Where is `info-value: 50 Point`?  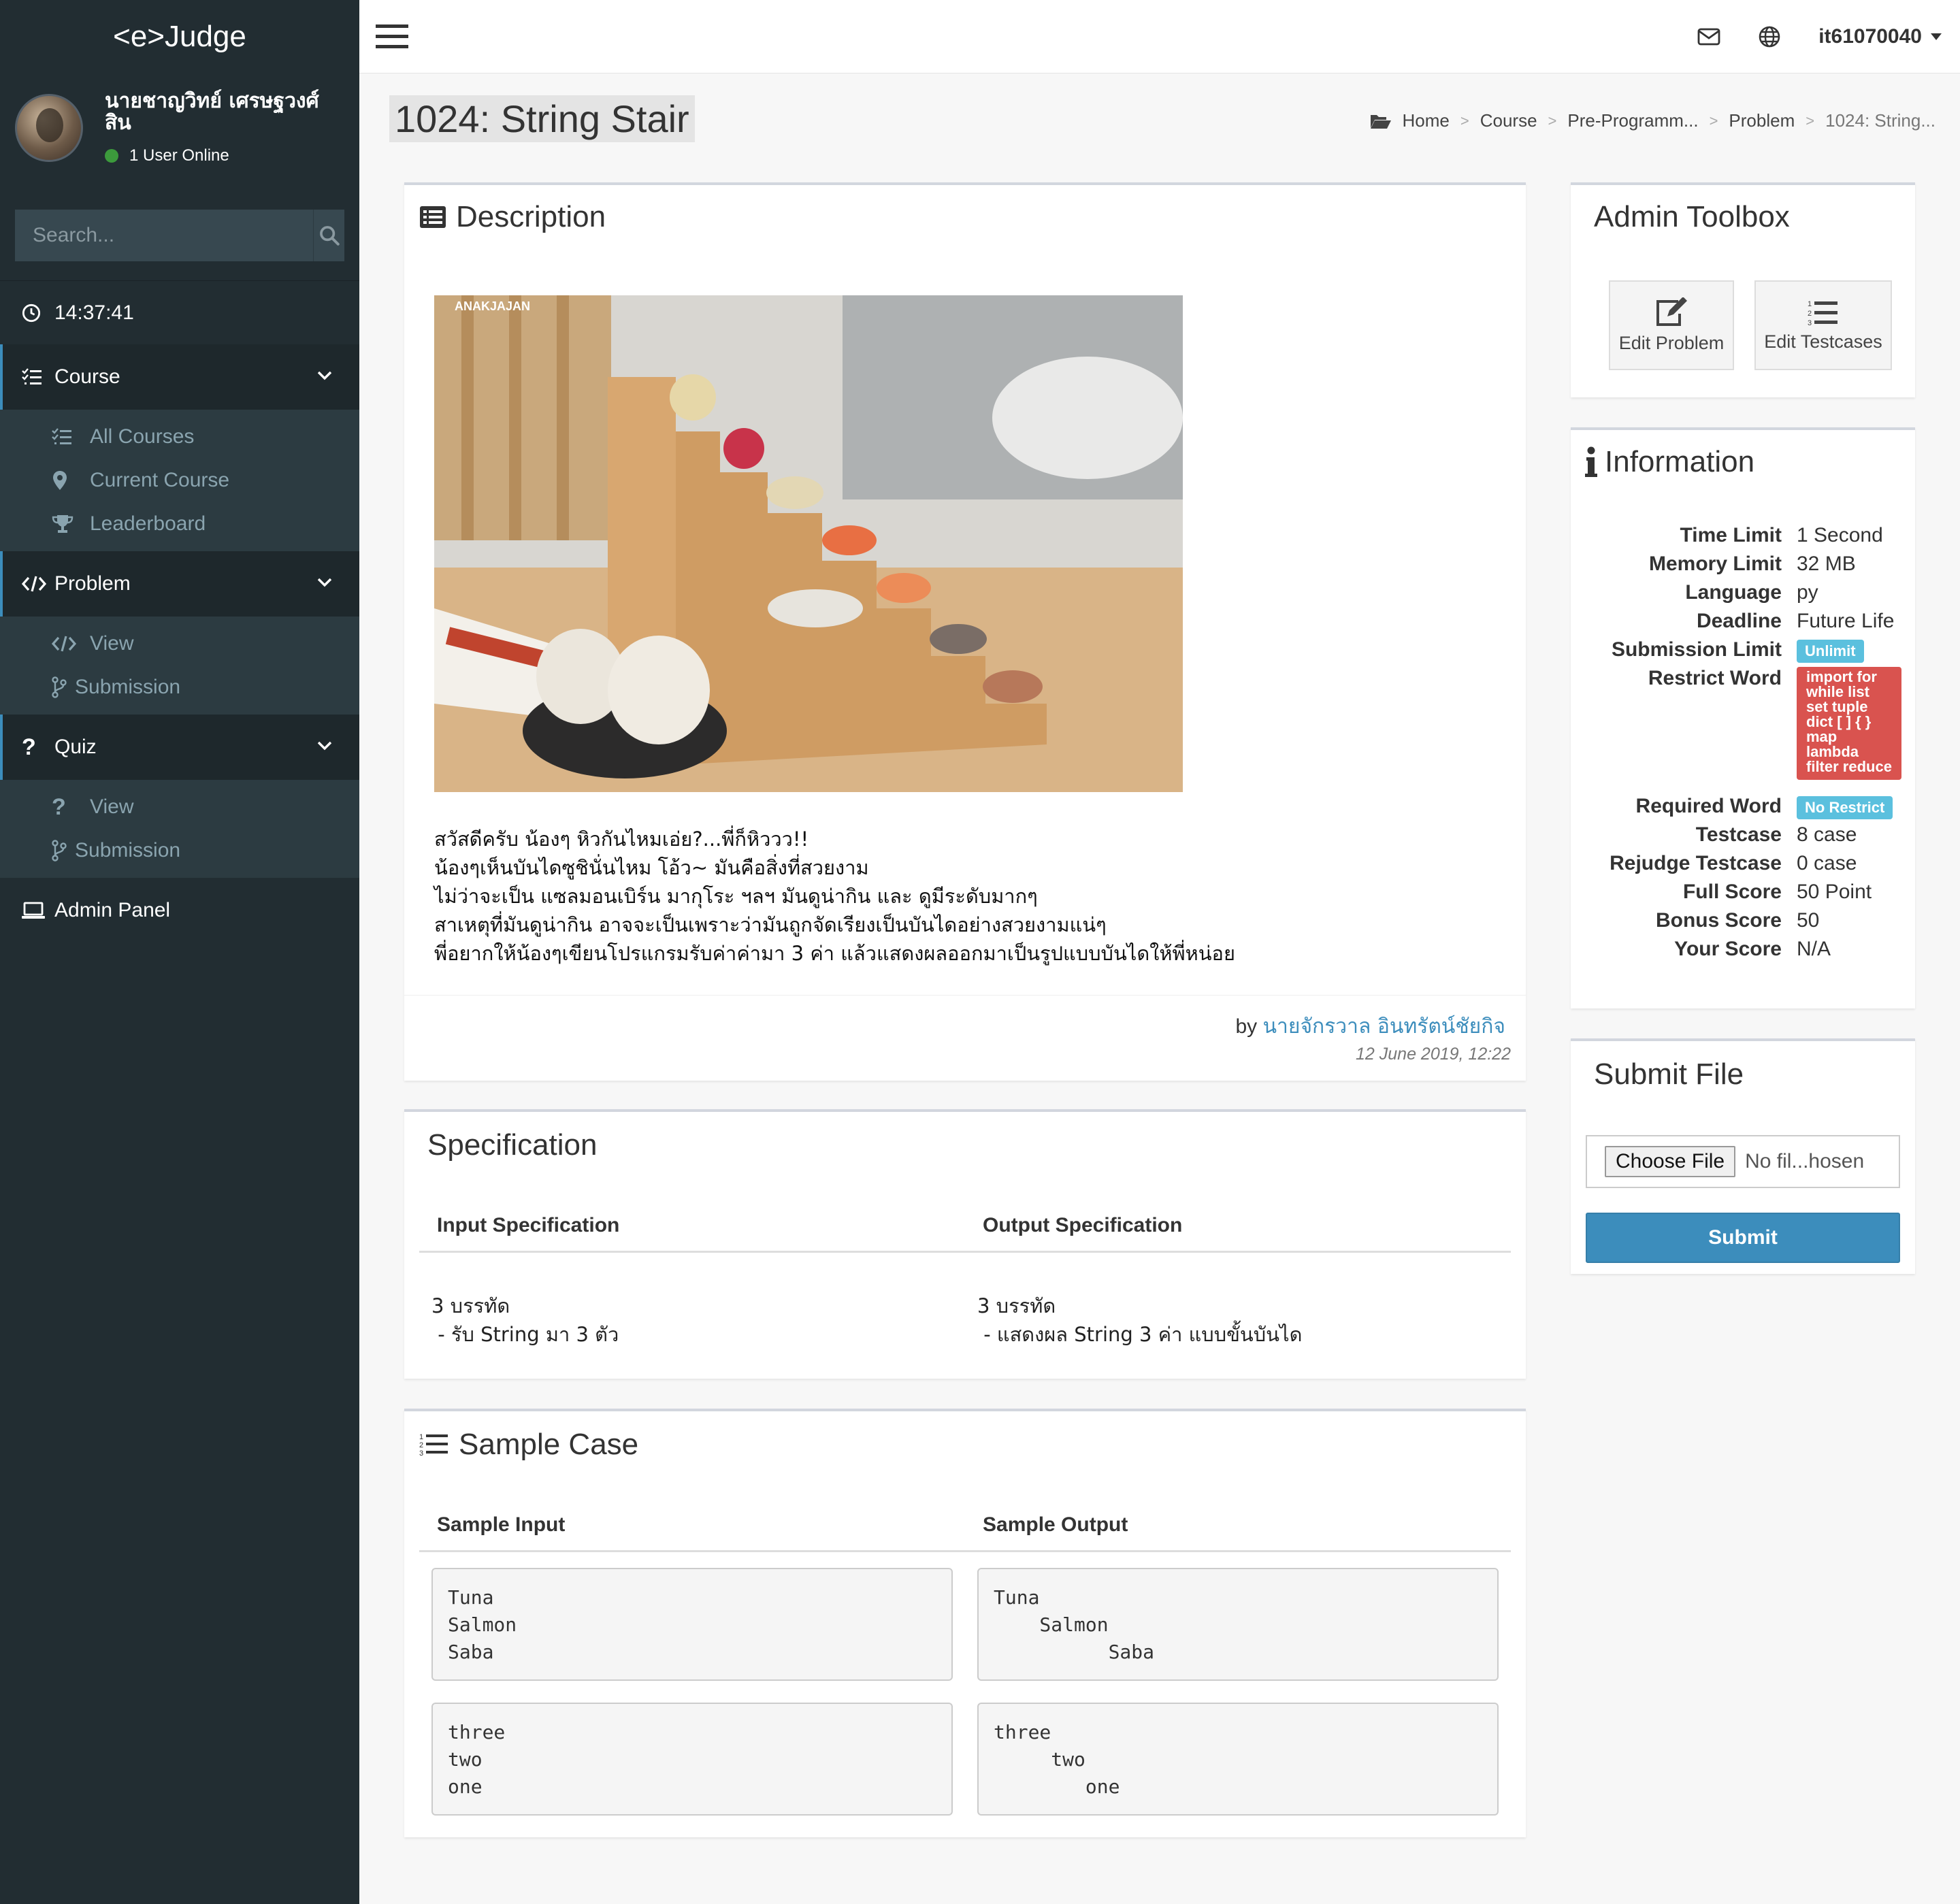
info-value: 50 Point is located at coordinates (1835, 892).